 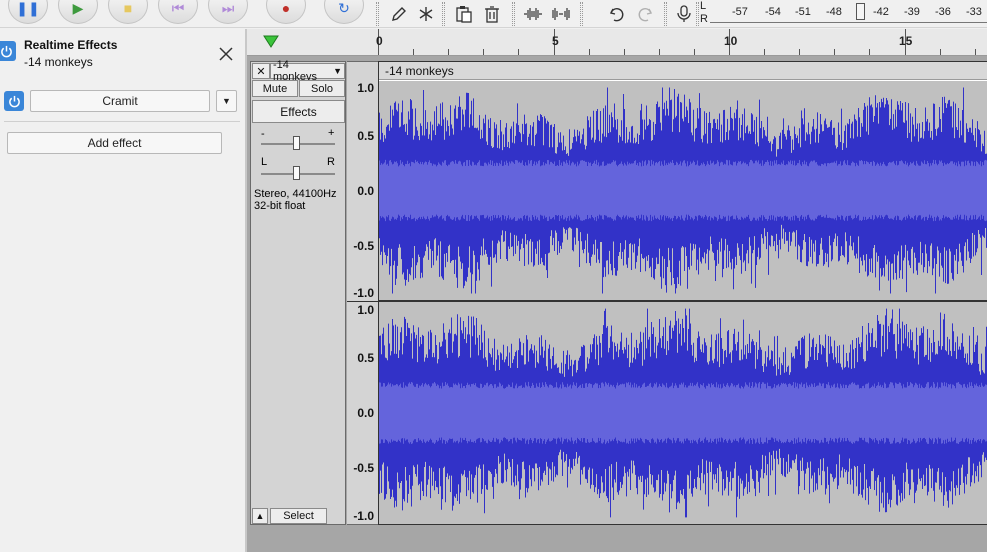 I want to click on collapse-track-button: ▲, so click(x=260, y=516).